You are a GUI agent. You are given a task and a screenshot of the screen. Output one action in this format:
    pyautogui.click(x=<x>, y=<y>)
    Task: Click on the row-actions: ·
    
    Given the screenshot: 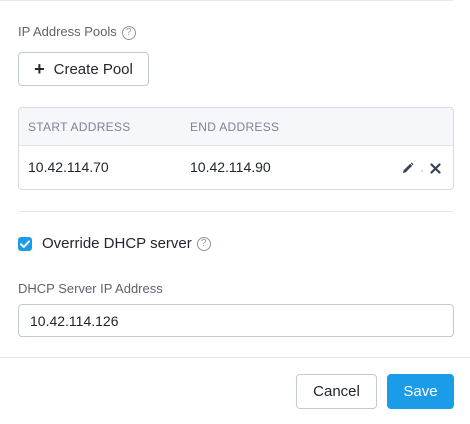 What is the action you would take?
    pyautogui.click(x=421, y=170)
    